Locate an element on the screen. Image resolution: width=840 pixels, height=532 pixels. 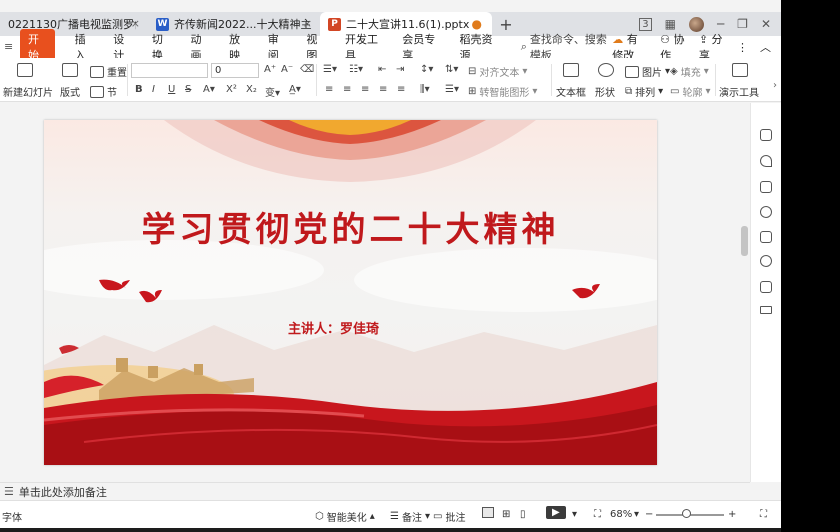
outline-button: ▭ 轮廓 ▾ is located at coordinates (690, 91).